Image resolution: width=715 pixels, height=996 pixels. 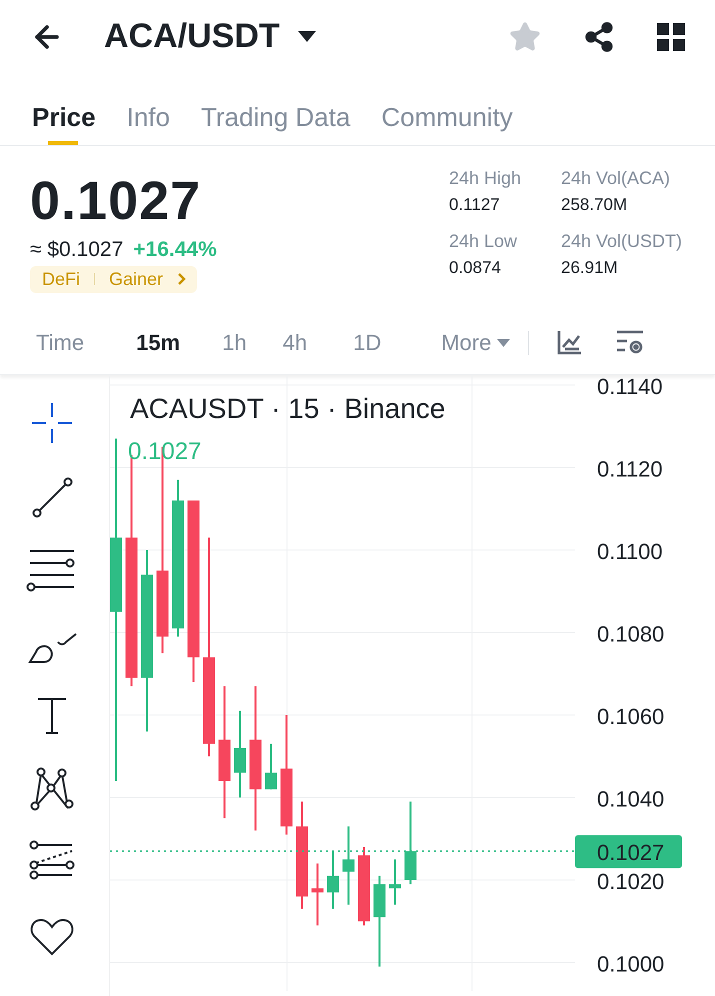 I want to click on axis-label: 0.1080, so click(x=630, y=634).